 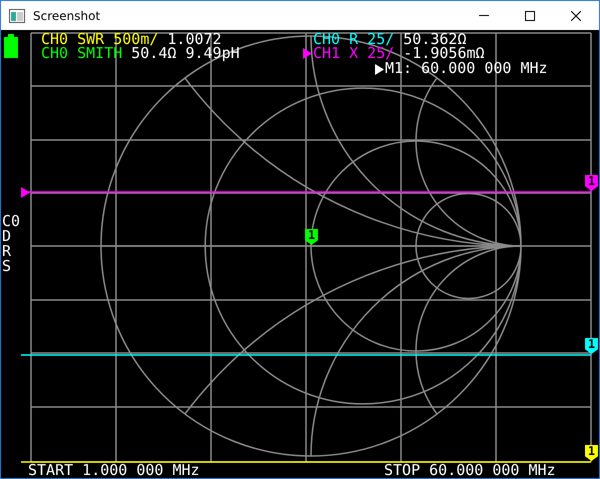 I want to click on trace-label: CH0 R 25/, so click(x=348, y=39).